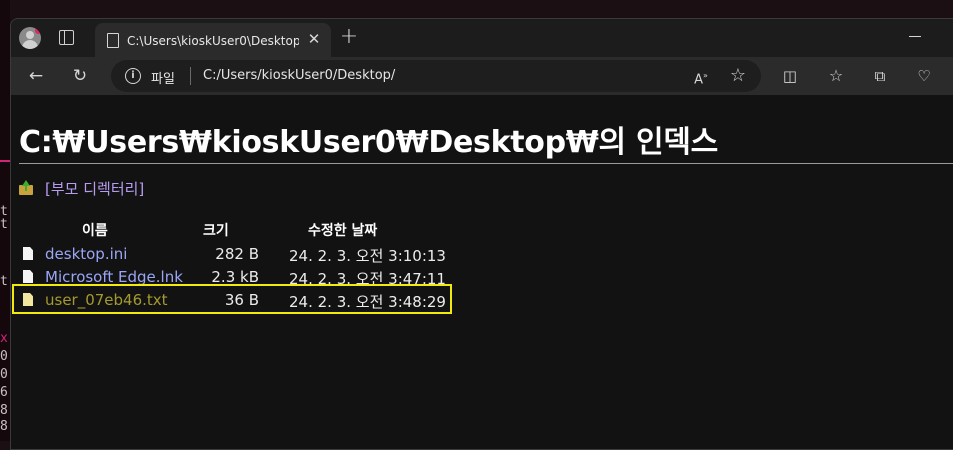 The width and height of the screenshot is (953, 450). I want to click on column-header-modified: 수정한 날짜, so click(342, 230).